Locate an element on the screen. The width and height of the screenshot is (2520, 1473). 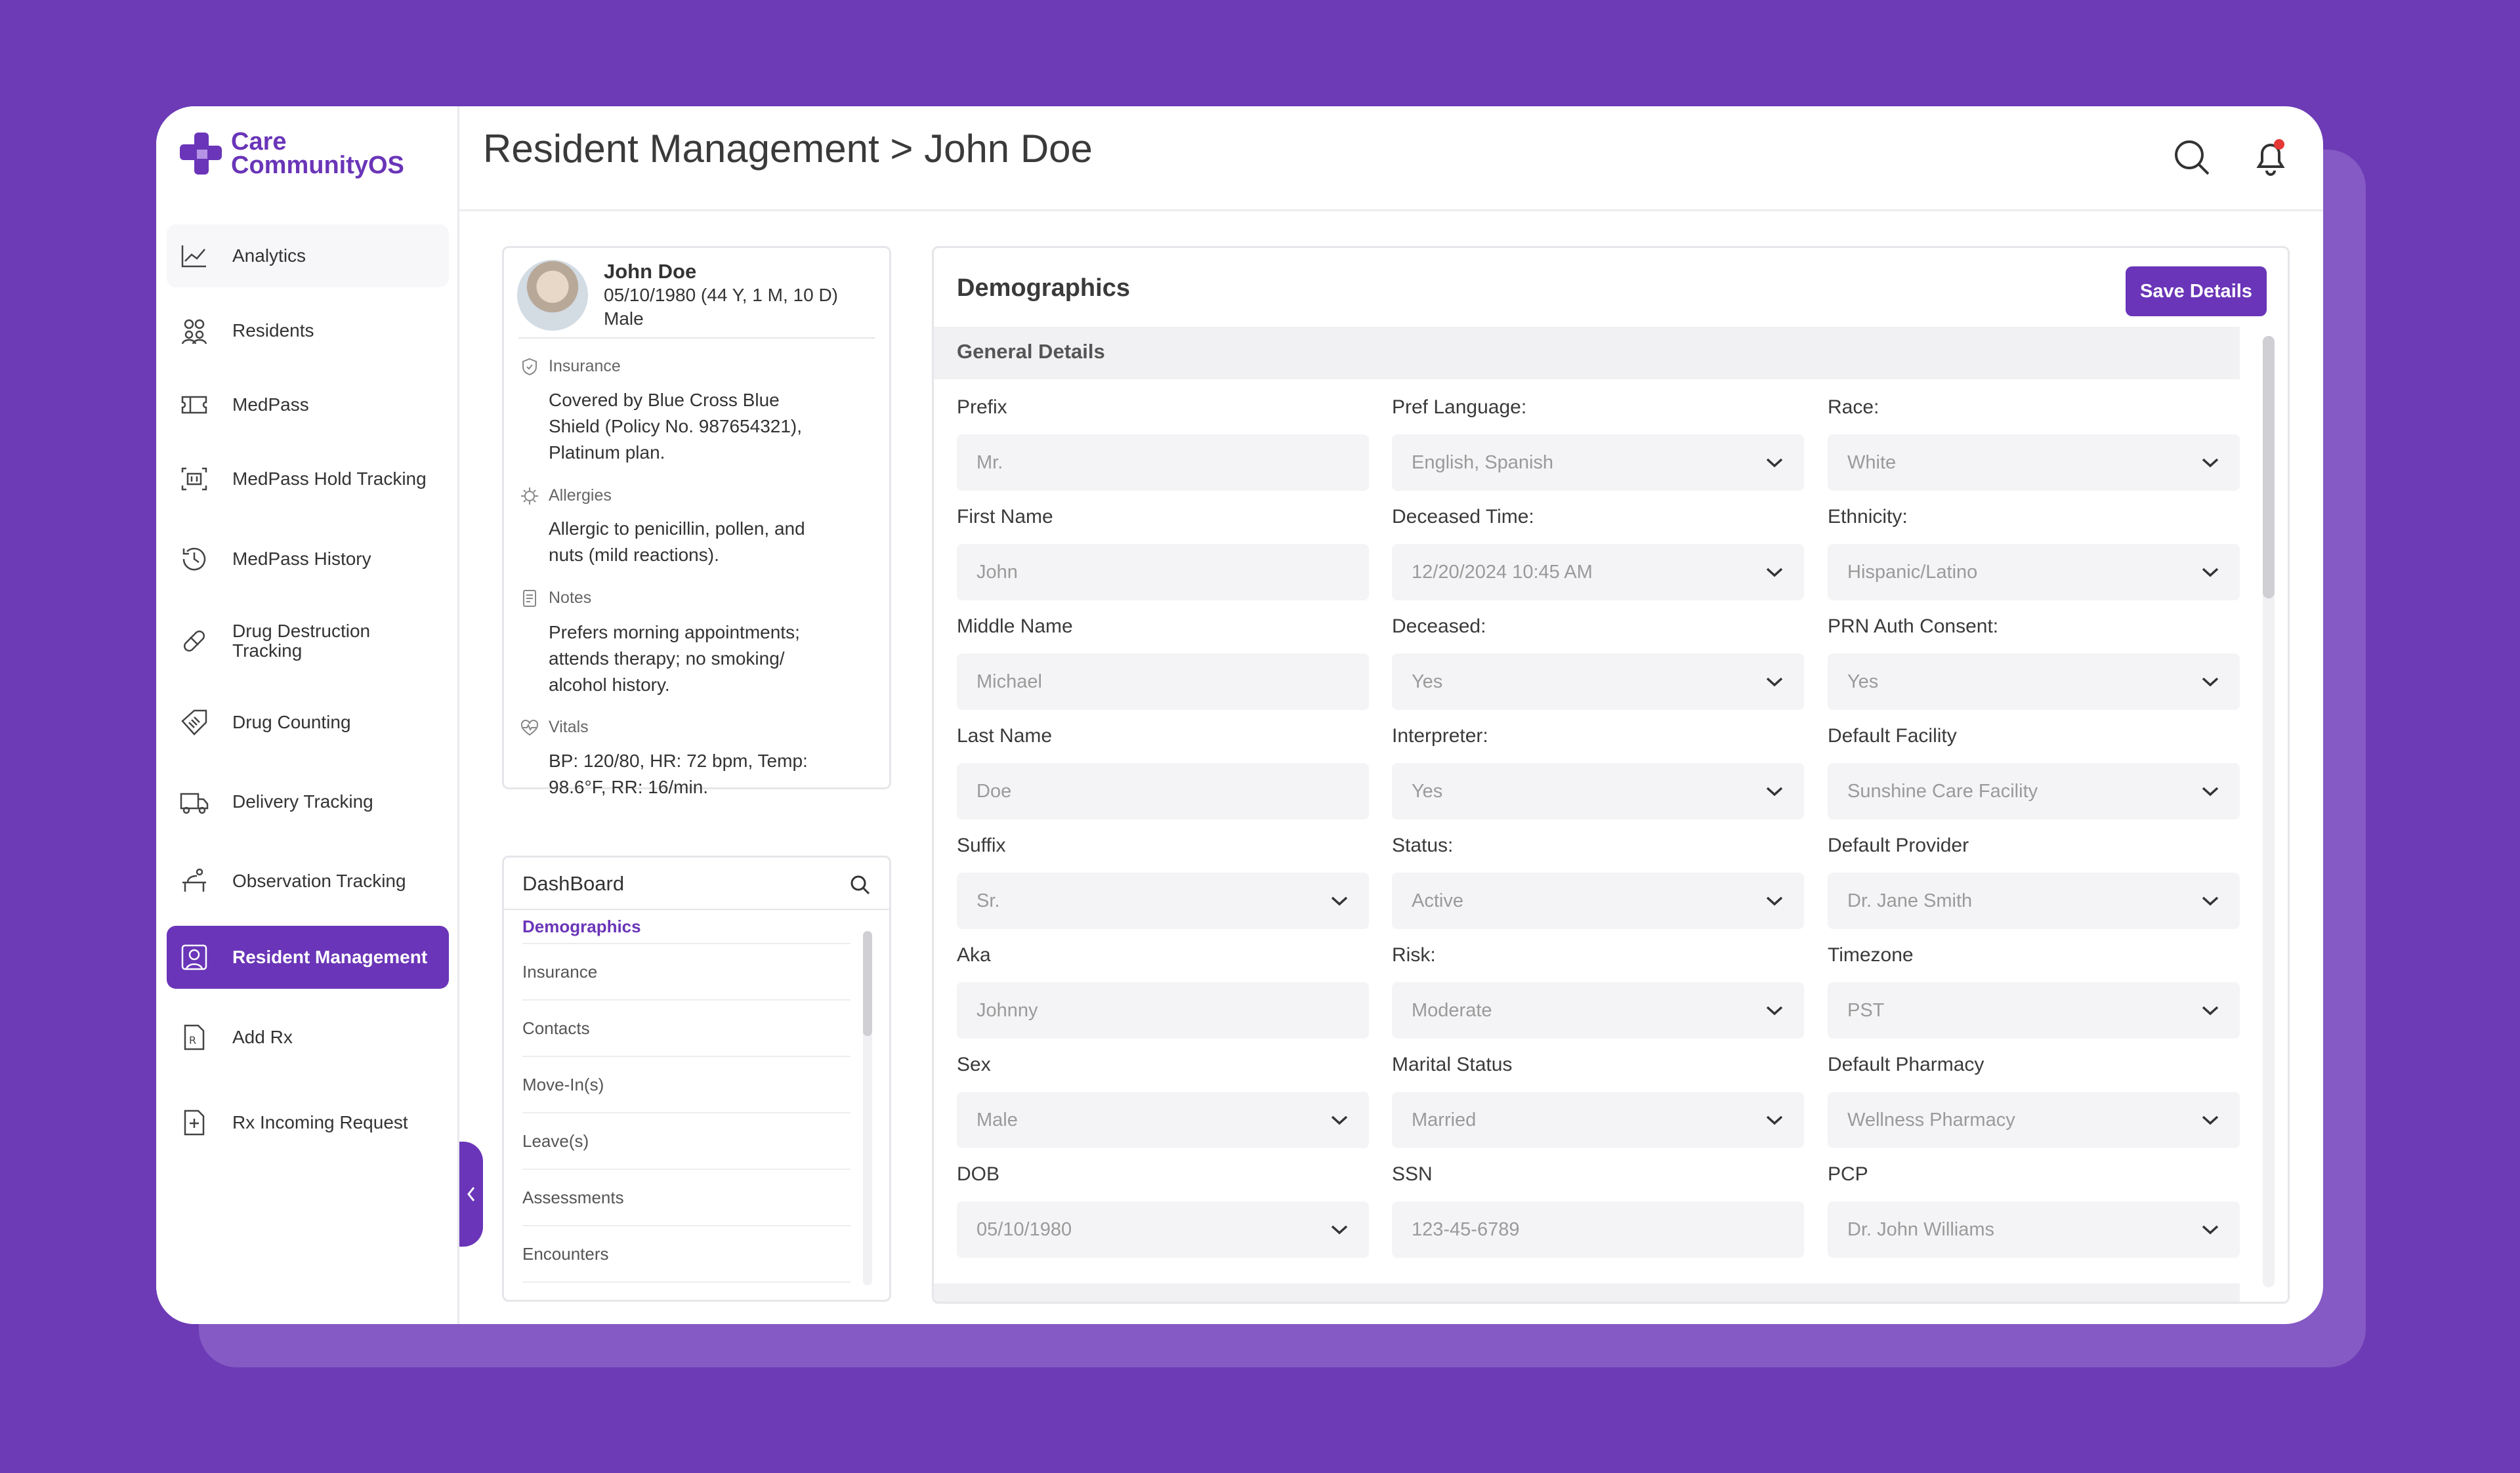
demographics-scrollbar-thumb is located at coordinates (2269, 467).